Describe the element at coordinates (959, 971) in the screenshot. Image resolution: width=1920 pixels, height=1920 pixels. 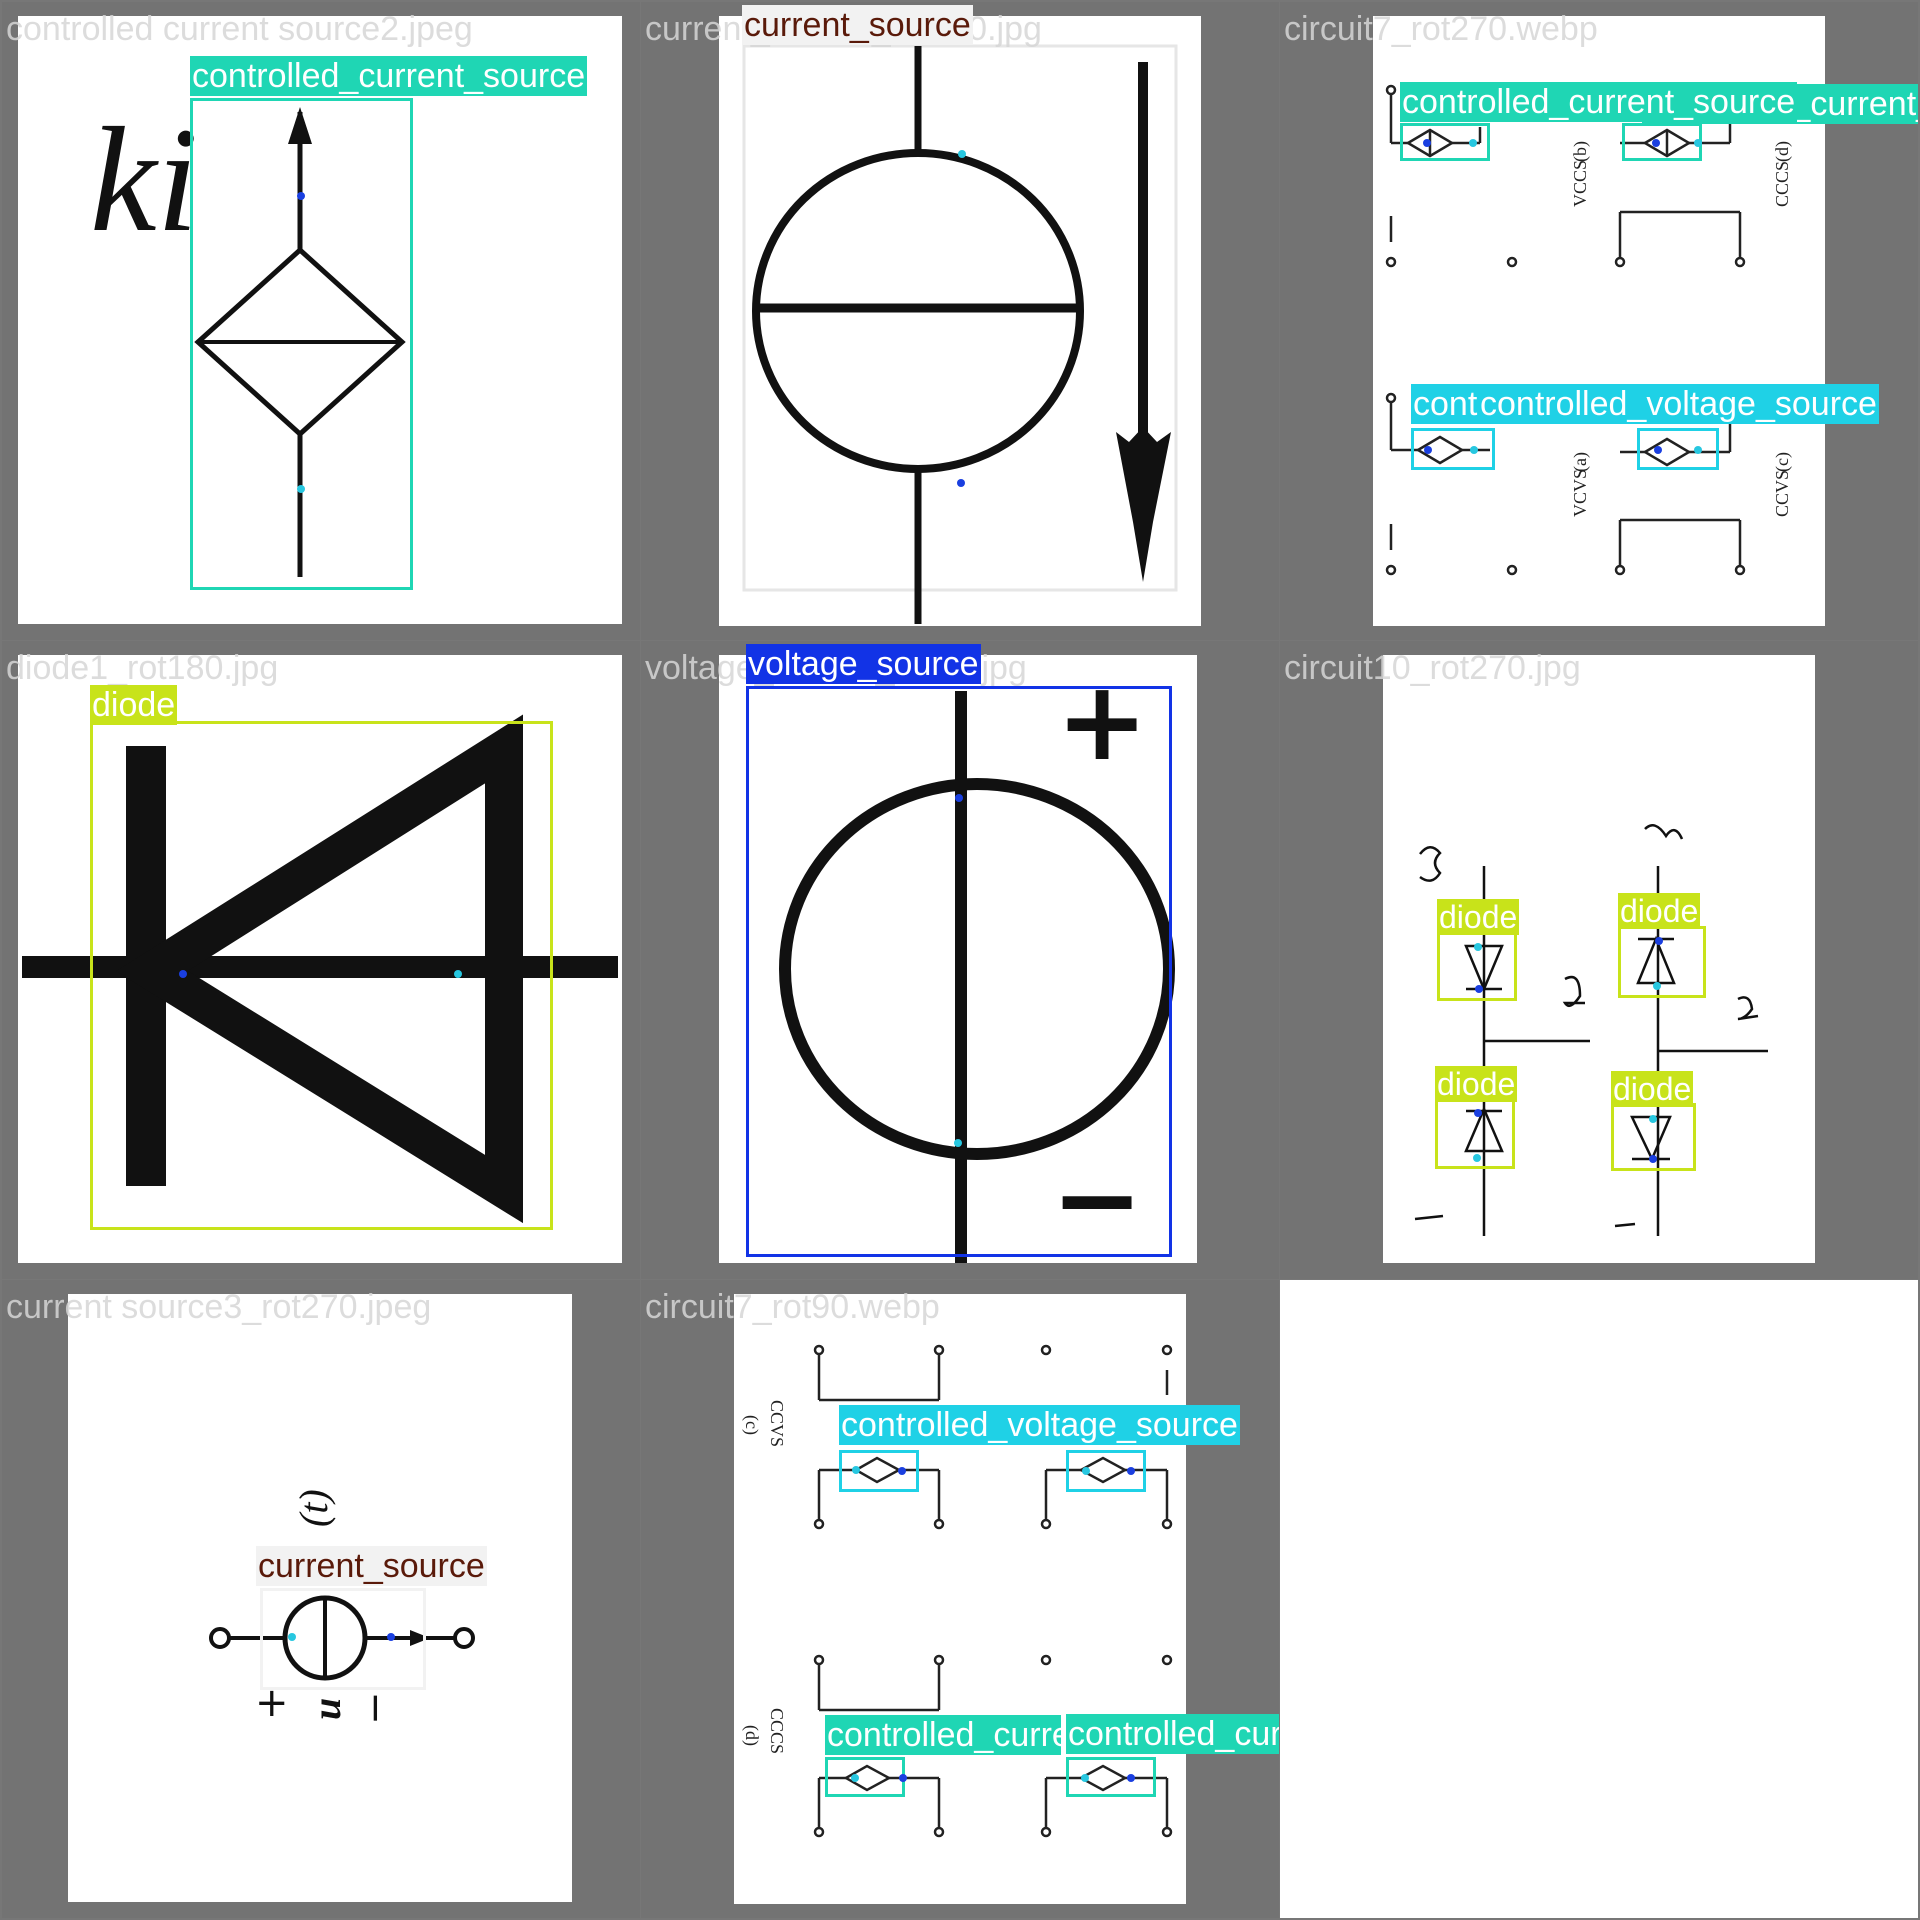
I see `bbox-voltage-source` at that location.